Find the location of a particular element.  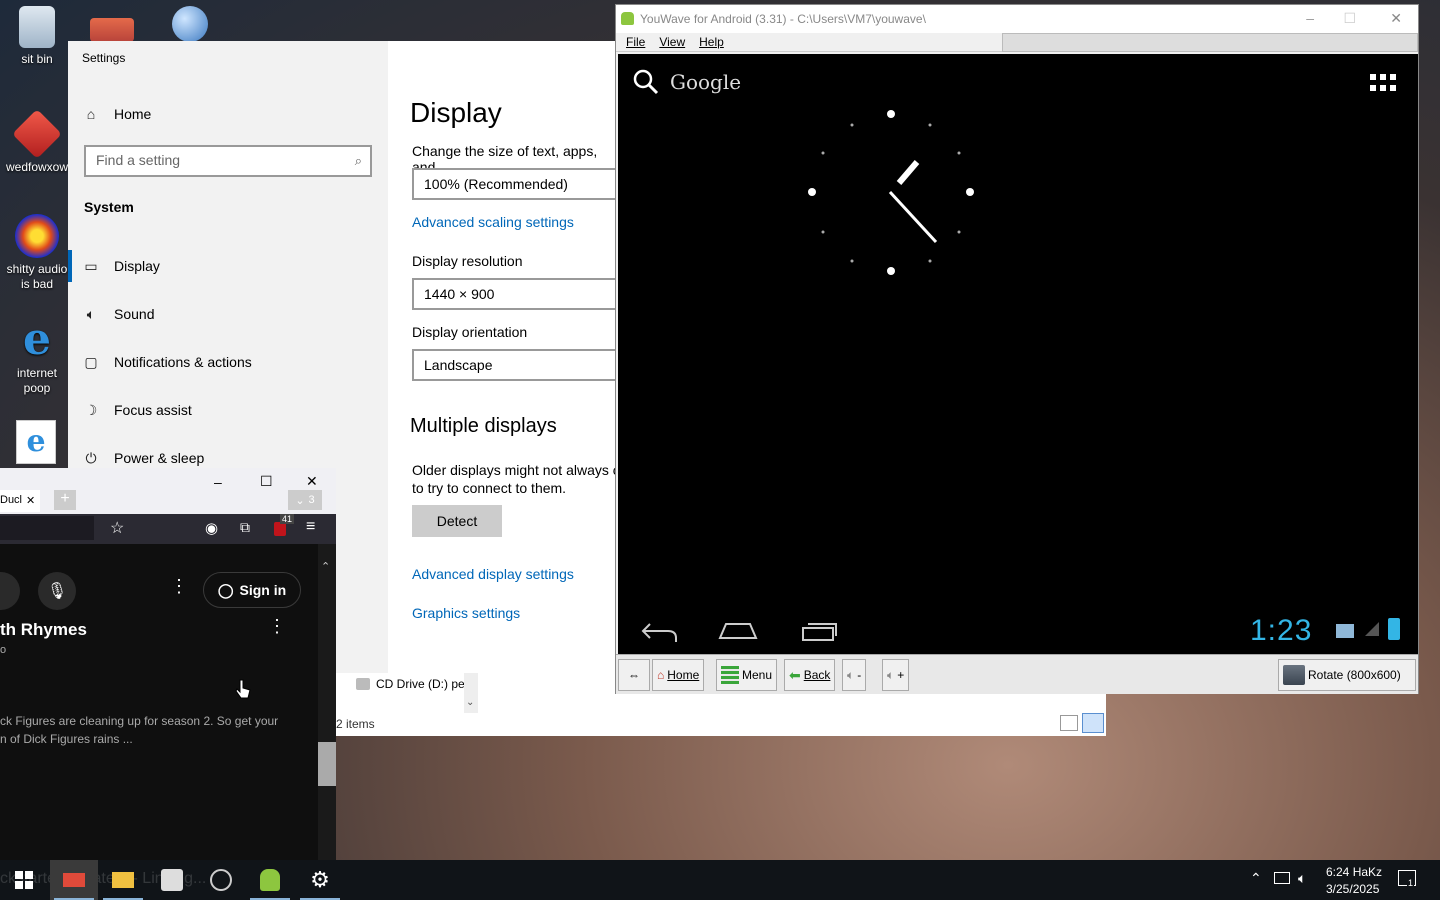

volume-up-button: 🔈︎ + is located at coordinates (896, 675).